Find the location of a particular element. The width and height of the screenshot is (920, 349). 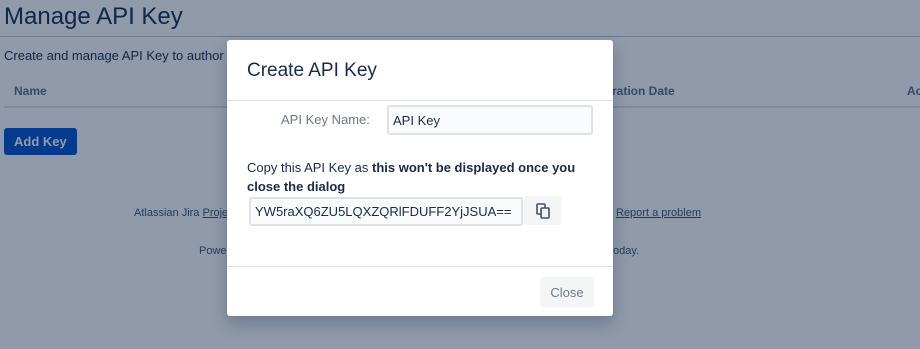

copy-api-key-button is located at coordinates (542, 210).